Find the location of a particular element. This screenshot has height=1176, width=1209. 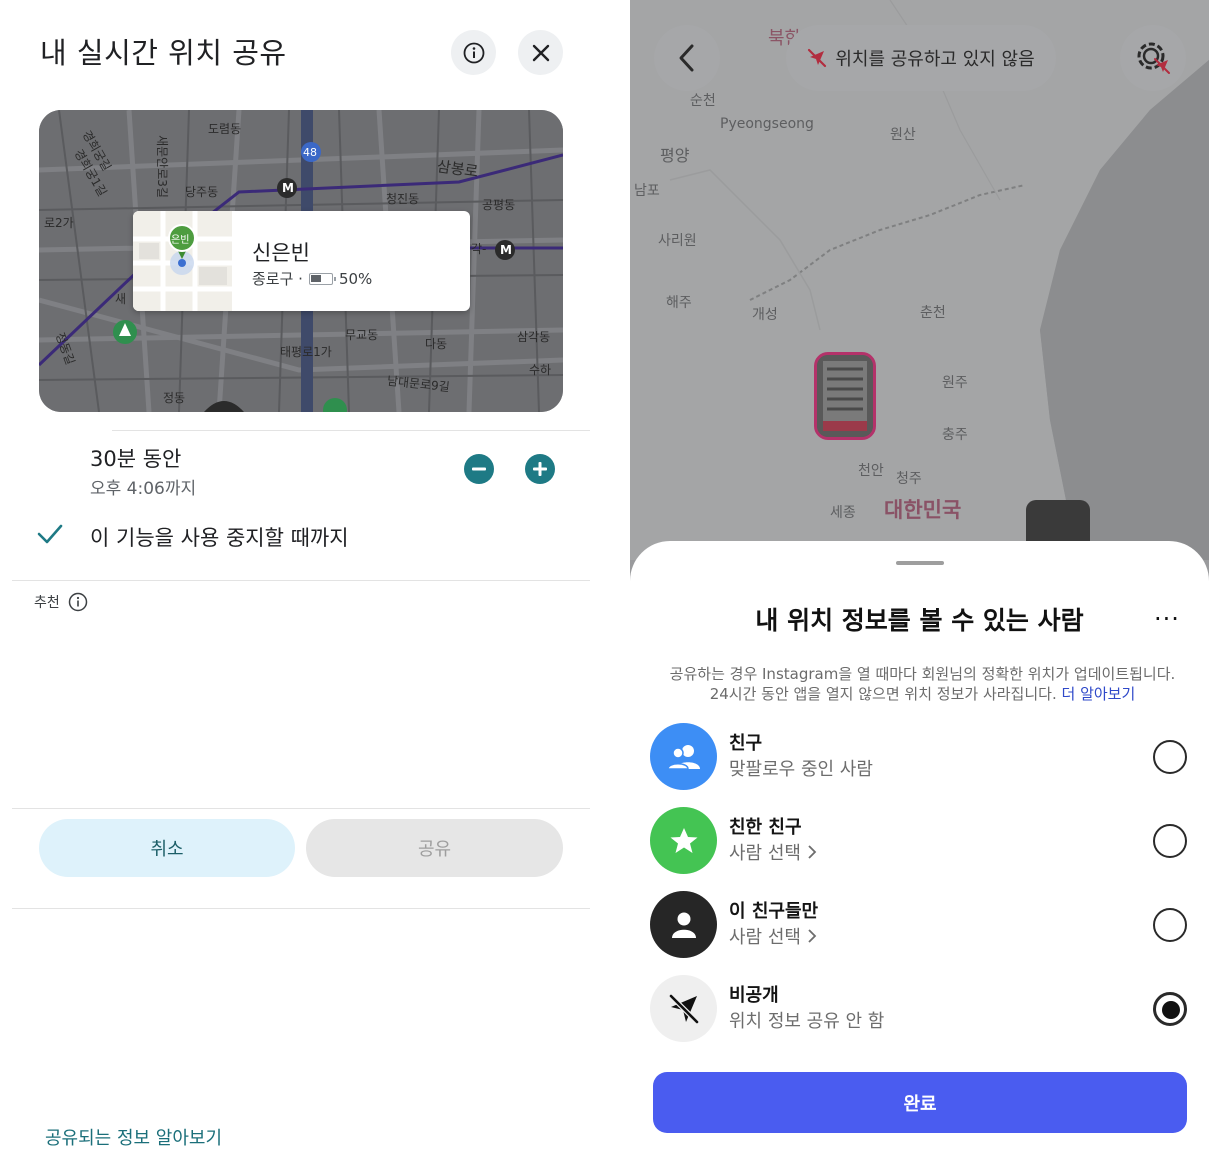

star-icon is located at coordinates (683, 840).